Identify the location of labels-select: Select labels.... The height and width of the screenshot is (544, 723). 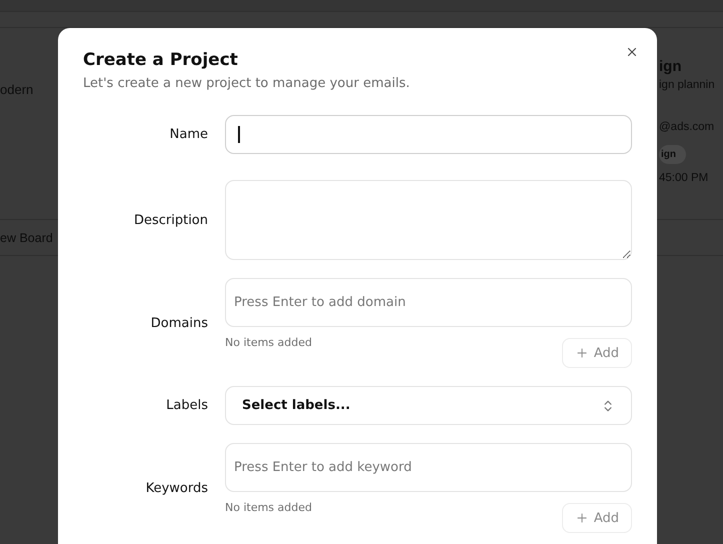
(428, 405).